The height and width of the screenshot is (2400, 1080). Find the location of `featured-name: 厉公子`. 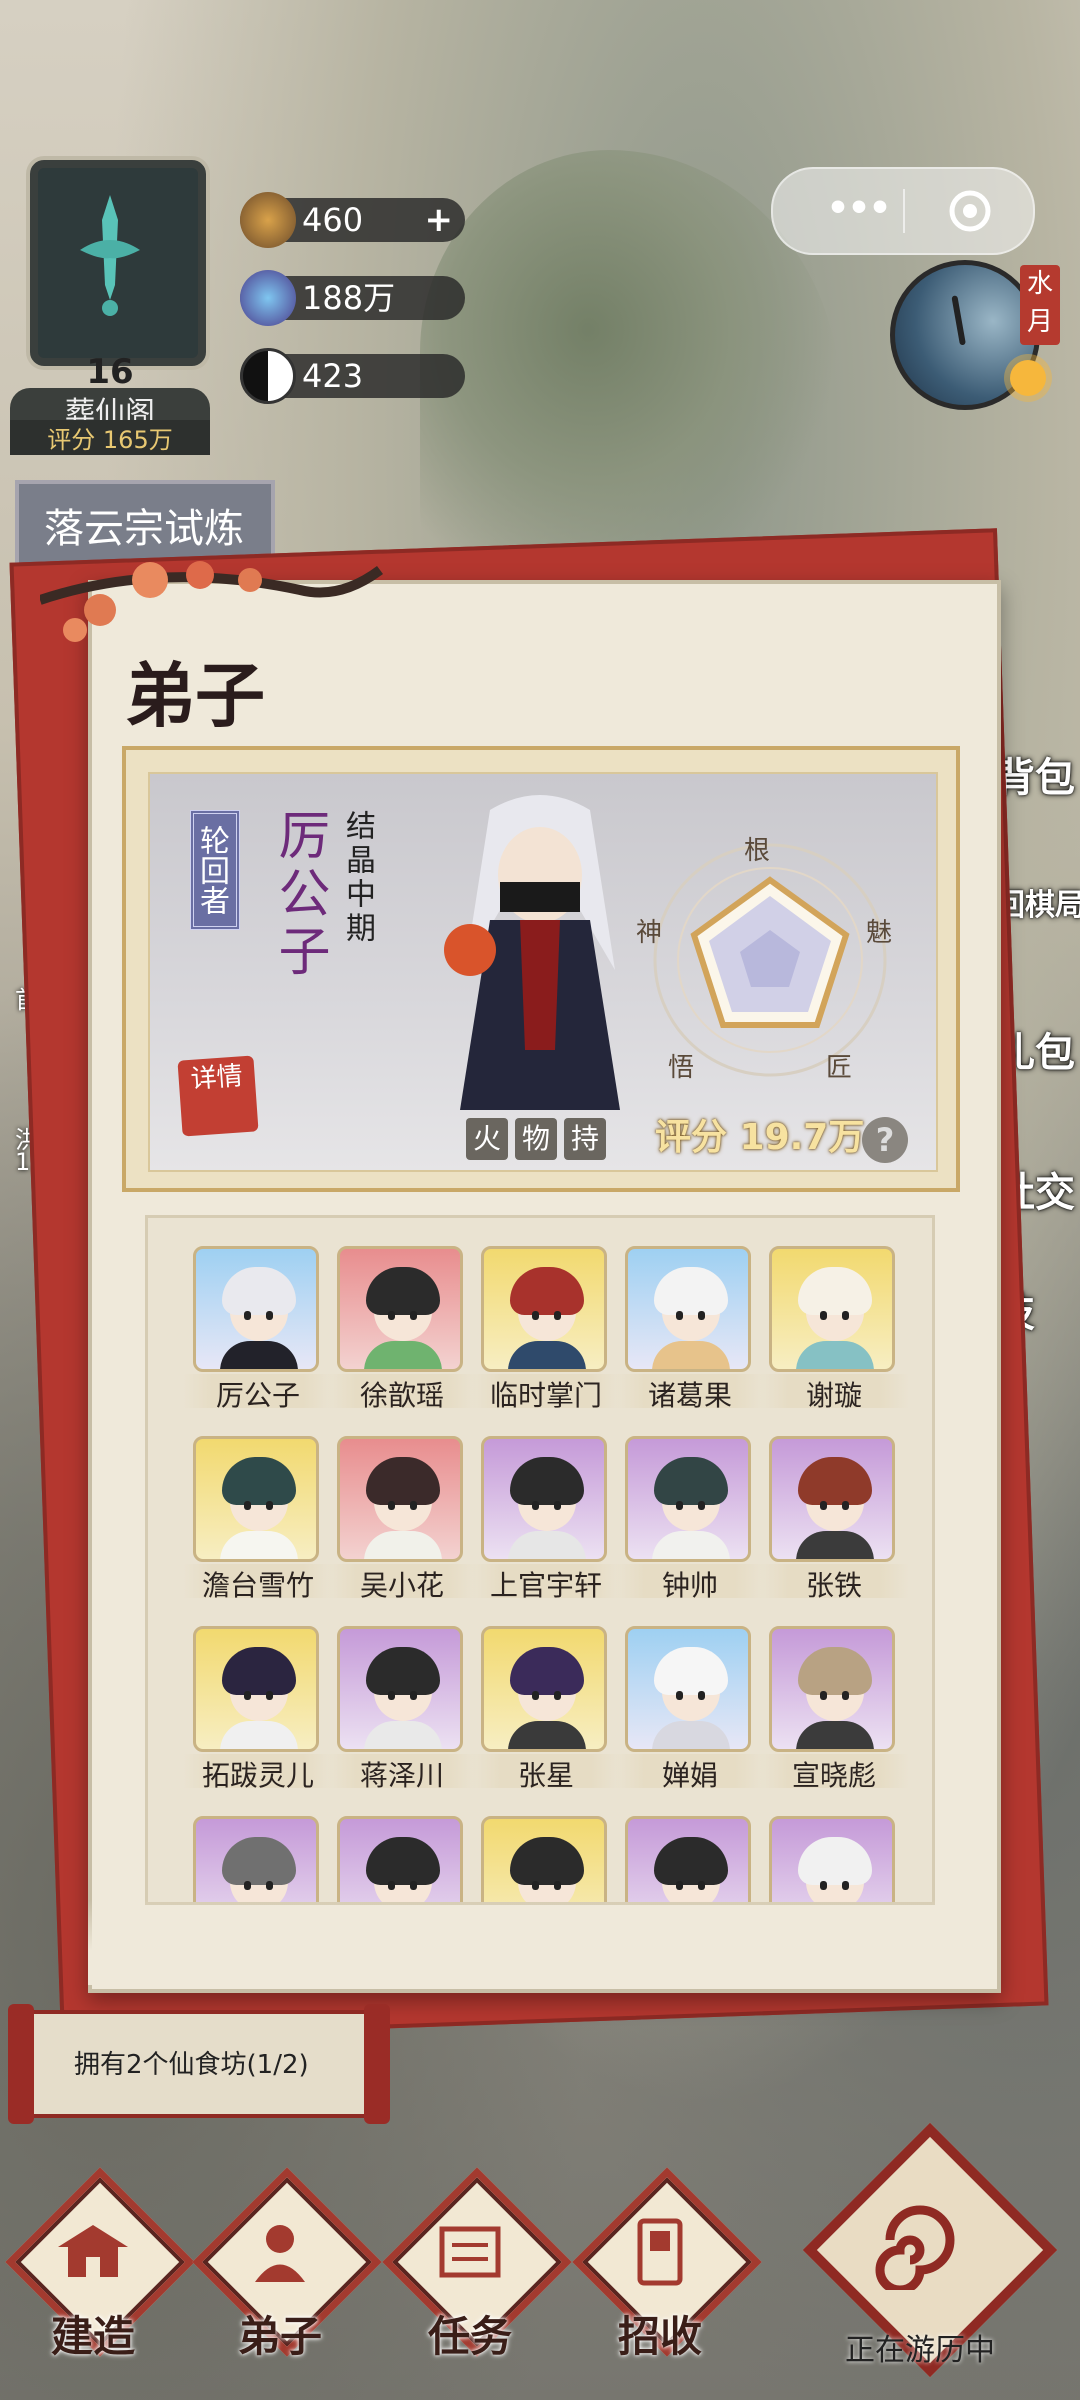

featured-name: 厉公子 is located at coordinates (299, 895).